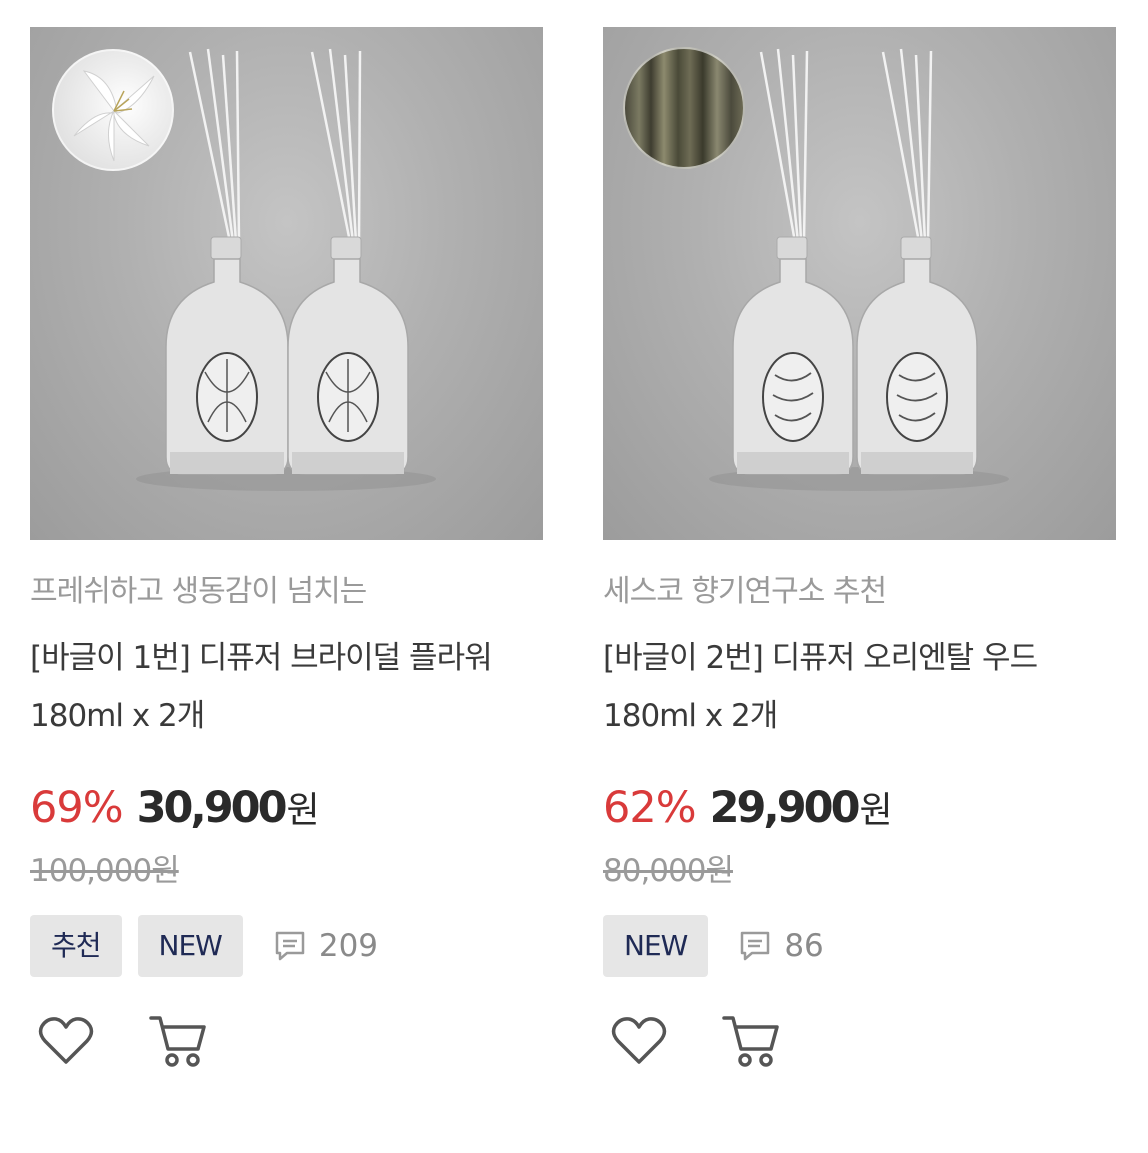 This screenshot has height=1153, width=1148. I want to click on review-count-value: 209, so click(348, 946).